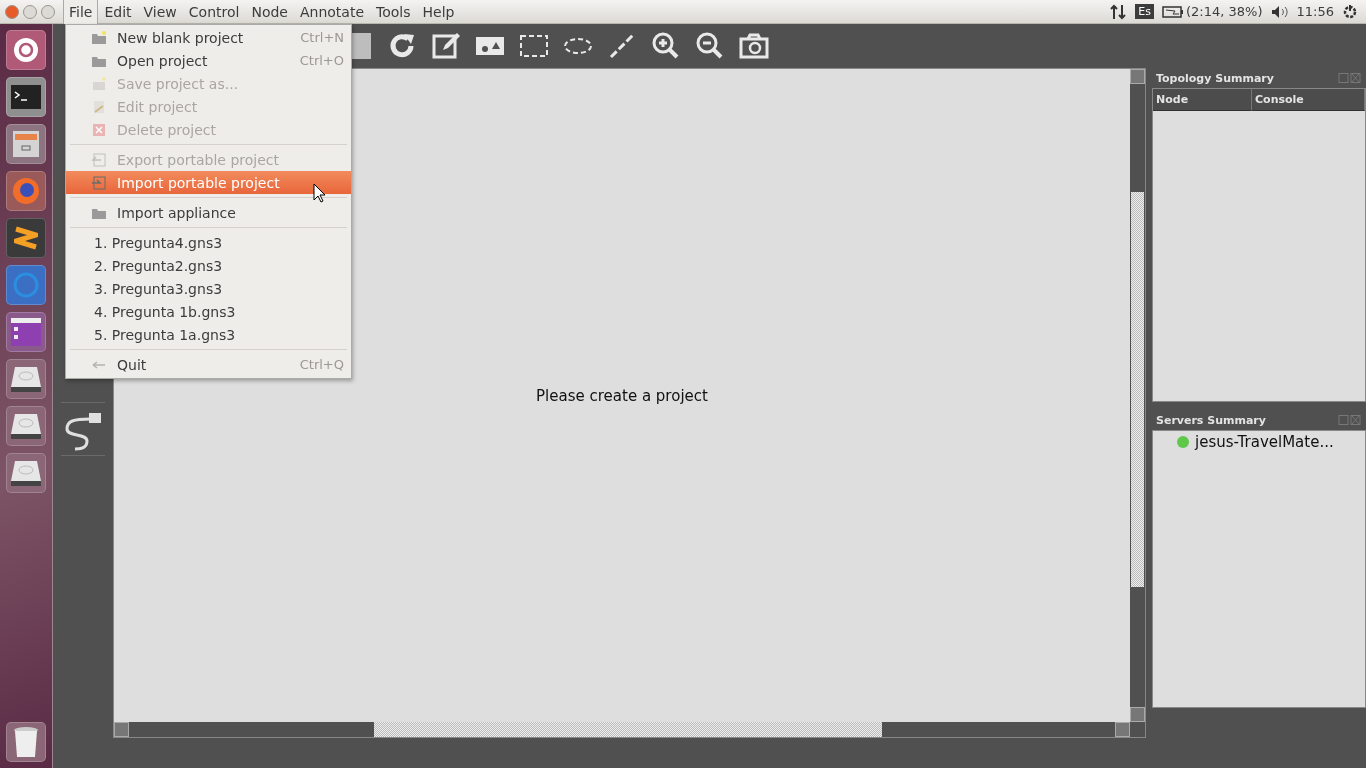 The height and width of the screenshot is (768, 1366). Describe the element at coordinates (320, 193) in the screenshot. I see `mouse-cursor-icon` at that location.